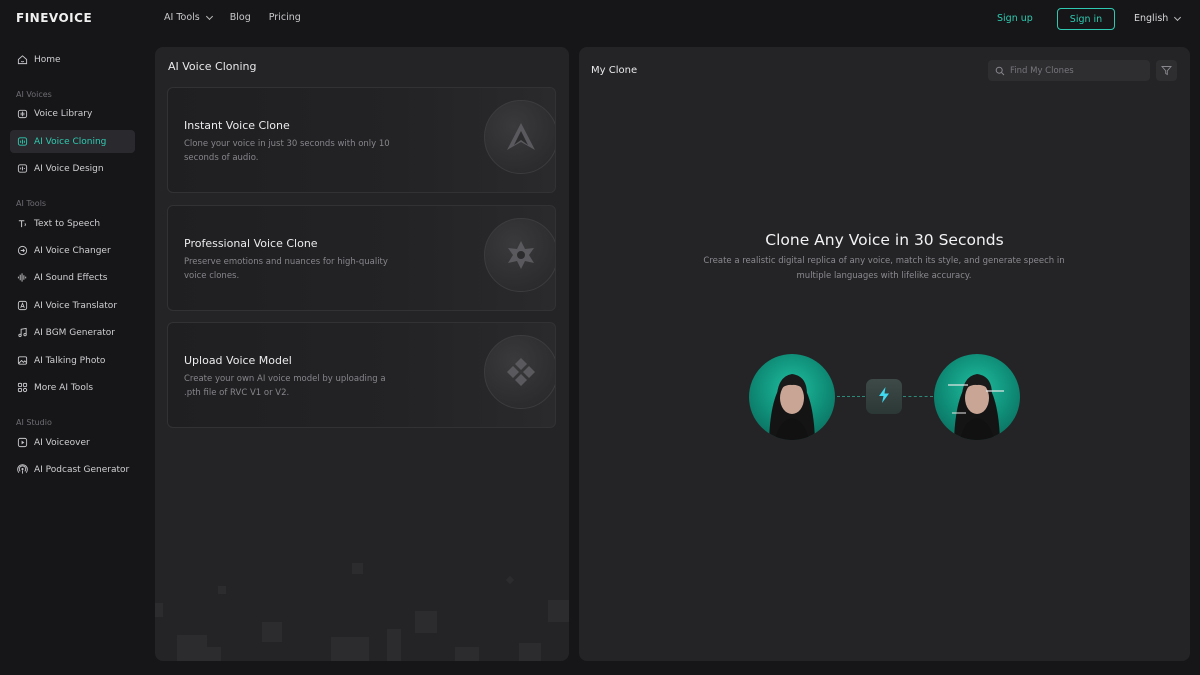 The image size is (1200, 675). I want to click on voice-changer-icon, so click(22, 250).